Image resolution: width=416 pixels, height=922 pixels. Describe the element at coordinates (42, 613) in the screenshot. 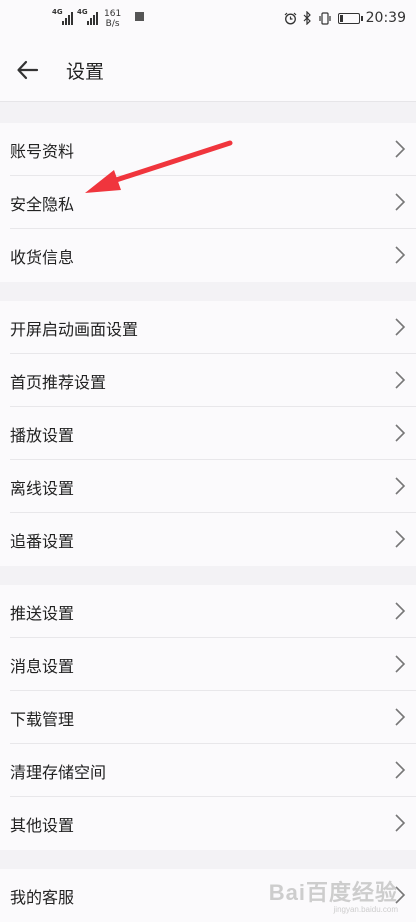

I see `settings-item-label: 推送设置` at that location.